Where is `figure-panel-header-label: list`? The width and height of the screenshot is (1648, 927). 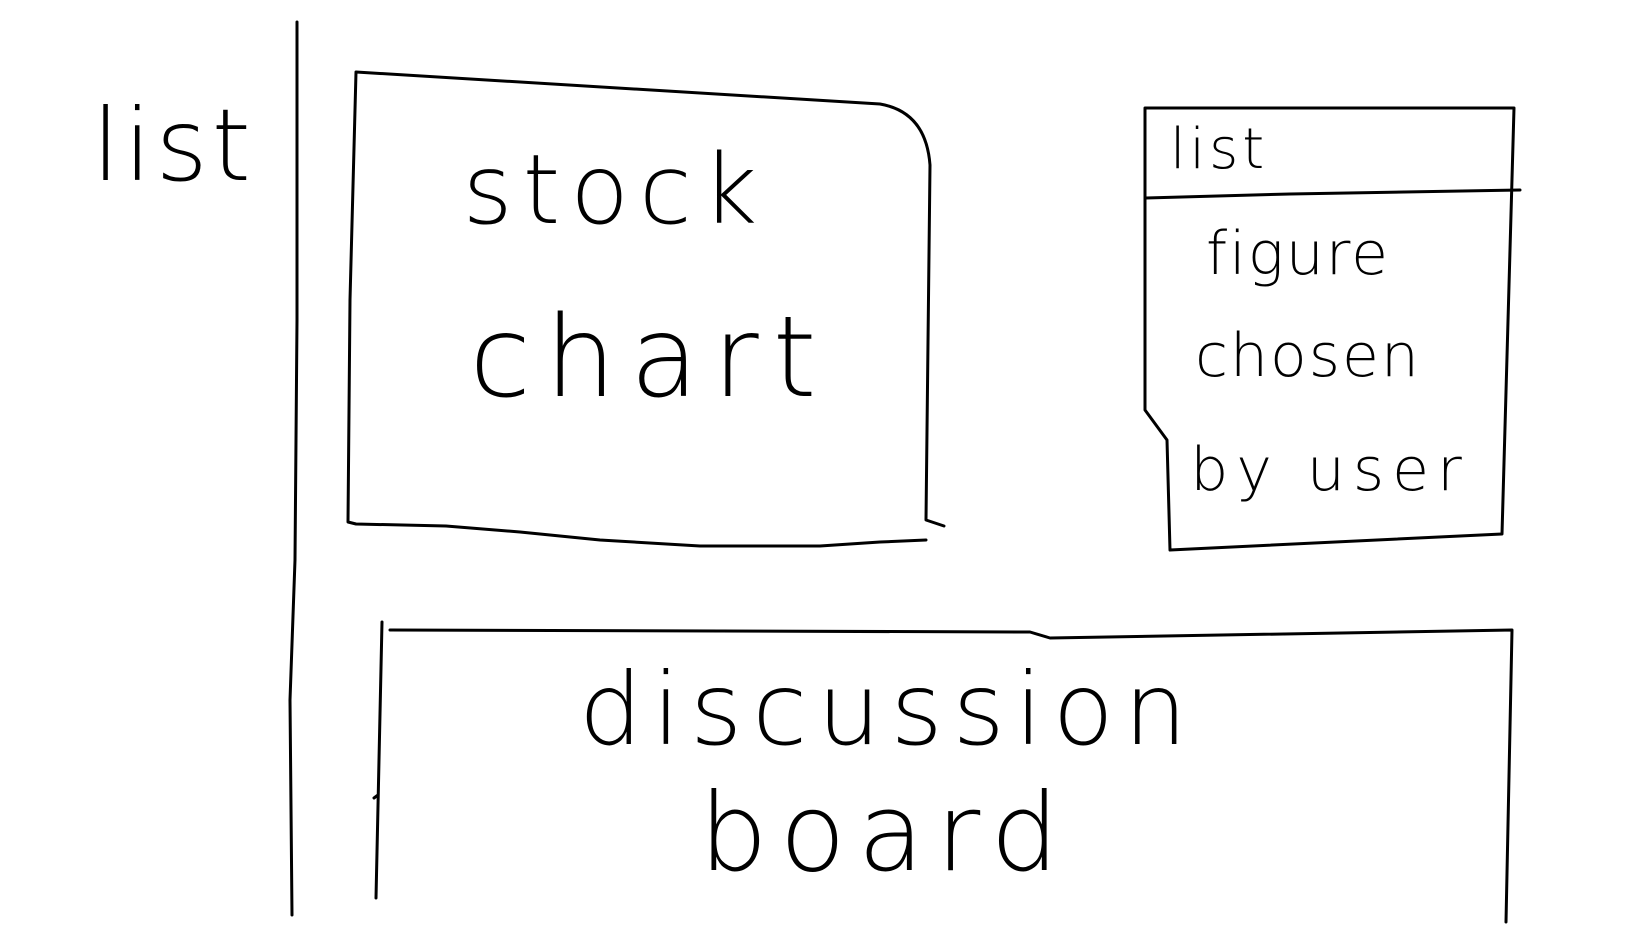 figure-panel-header-label: list is located at coordinates (1219, 149).